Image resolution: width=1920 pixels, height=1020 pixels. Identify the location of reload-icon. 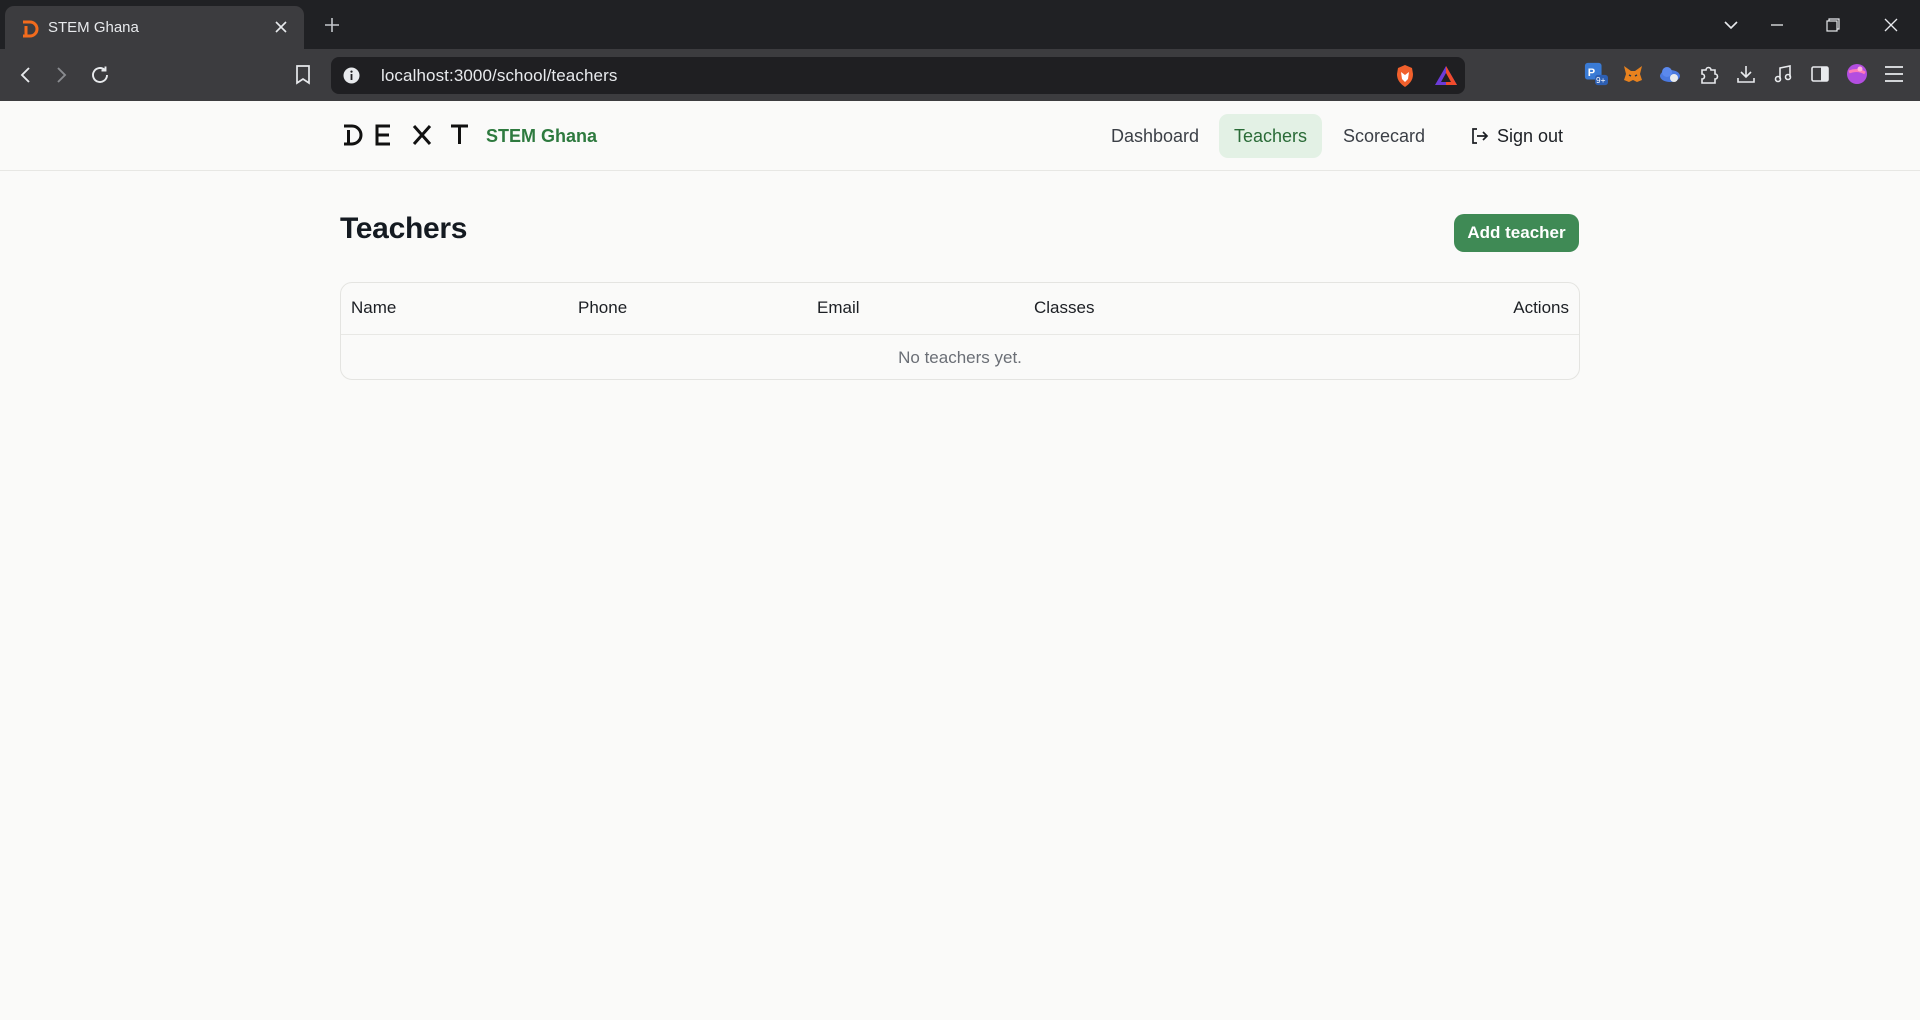
(100, 75).